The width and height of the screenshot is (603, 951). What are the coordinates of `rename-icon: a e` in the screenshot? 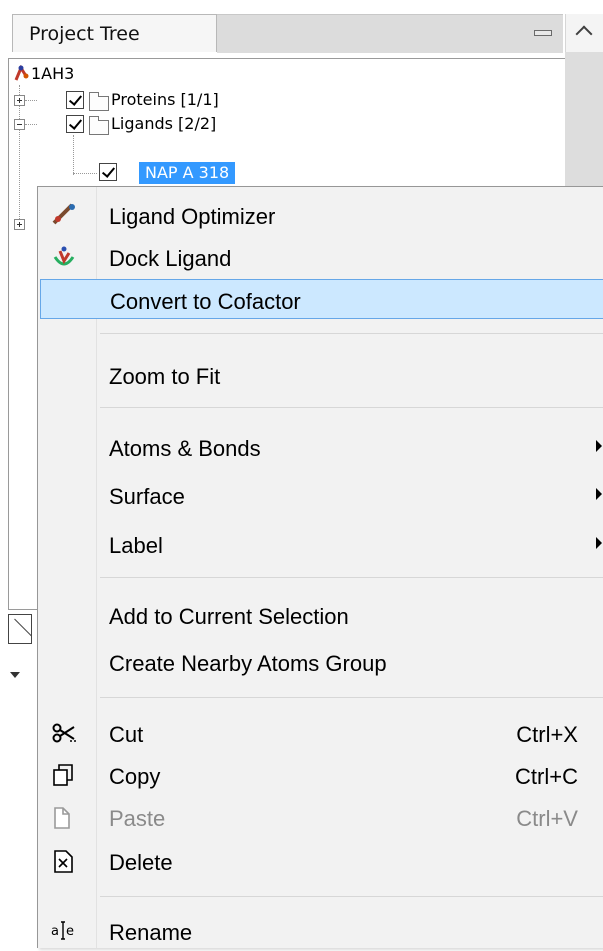 It's located at (62, 930).